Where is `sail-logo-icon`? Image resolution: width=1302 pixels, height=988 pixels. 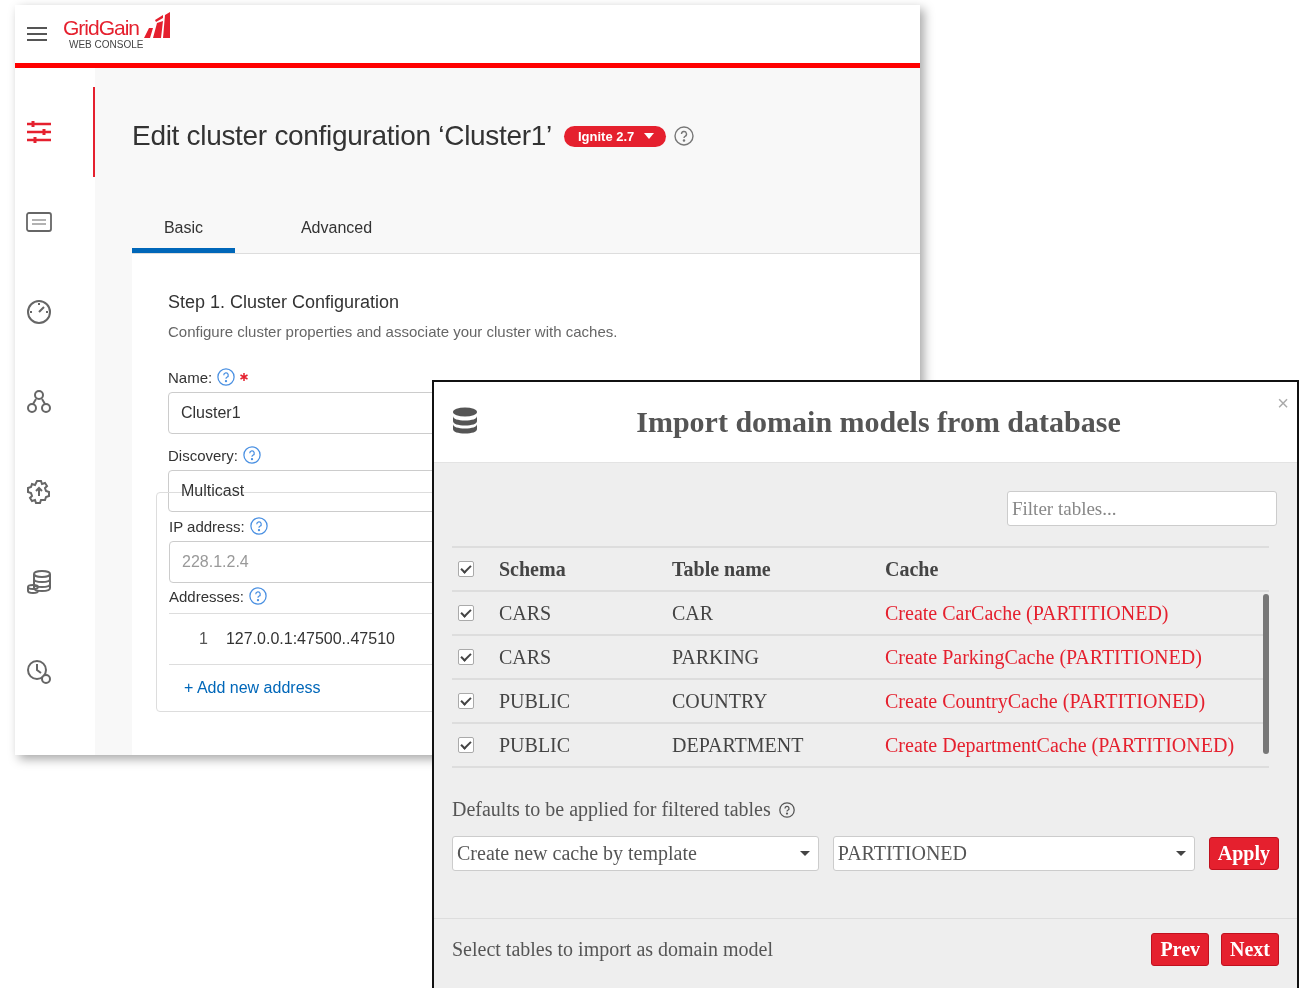
sail-logo-icon is located at coordinates (156, 24).